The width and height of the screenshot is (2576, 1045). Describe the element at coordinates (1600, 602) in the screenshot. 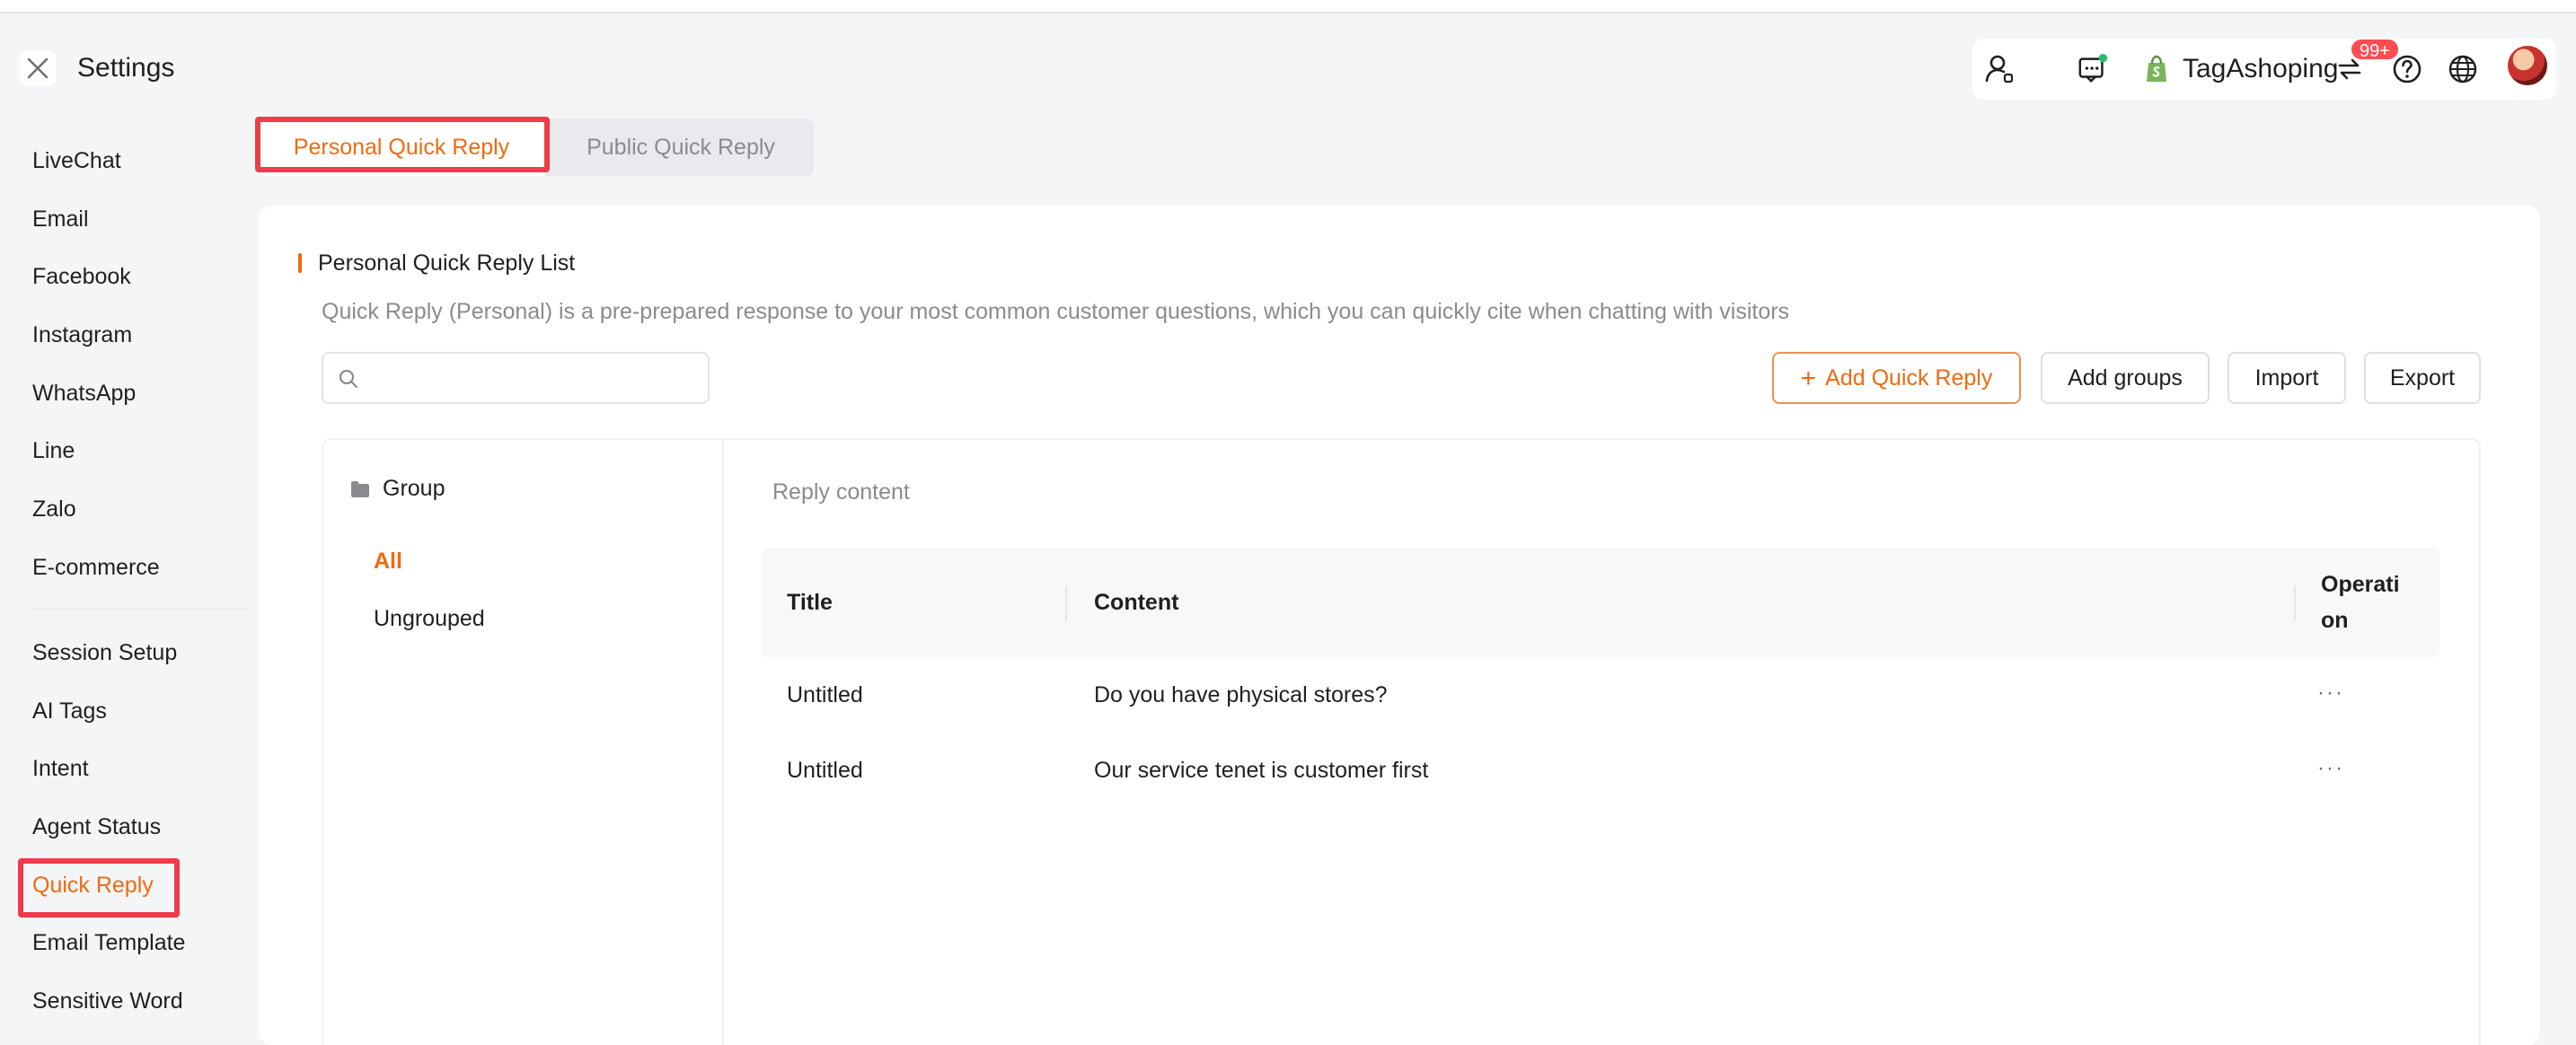

I see `table-header: Title Content Operati on` at that location.